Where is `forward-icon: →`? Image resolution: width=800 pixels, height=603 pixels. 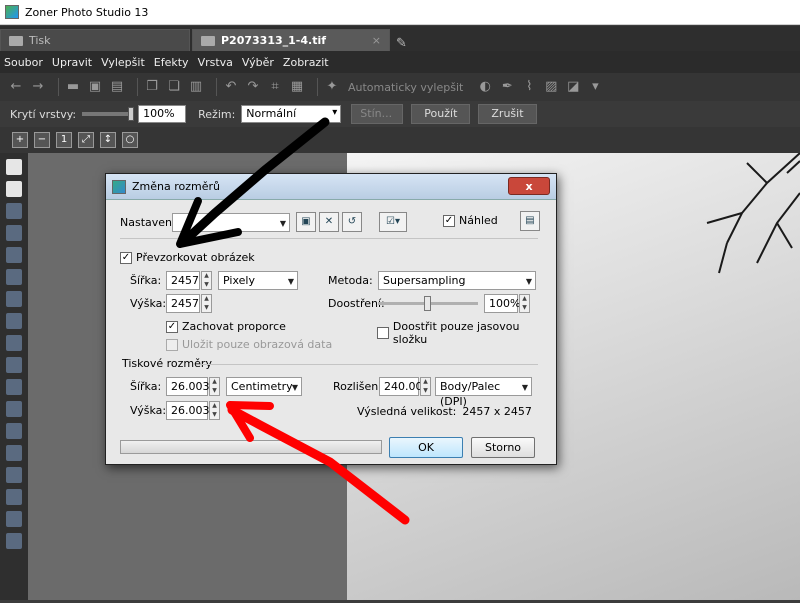 forward-icon: → is located at coordinates (38, 87).